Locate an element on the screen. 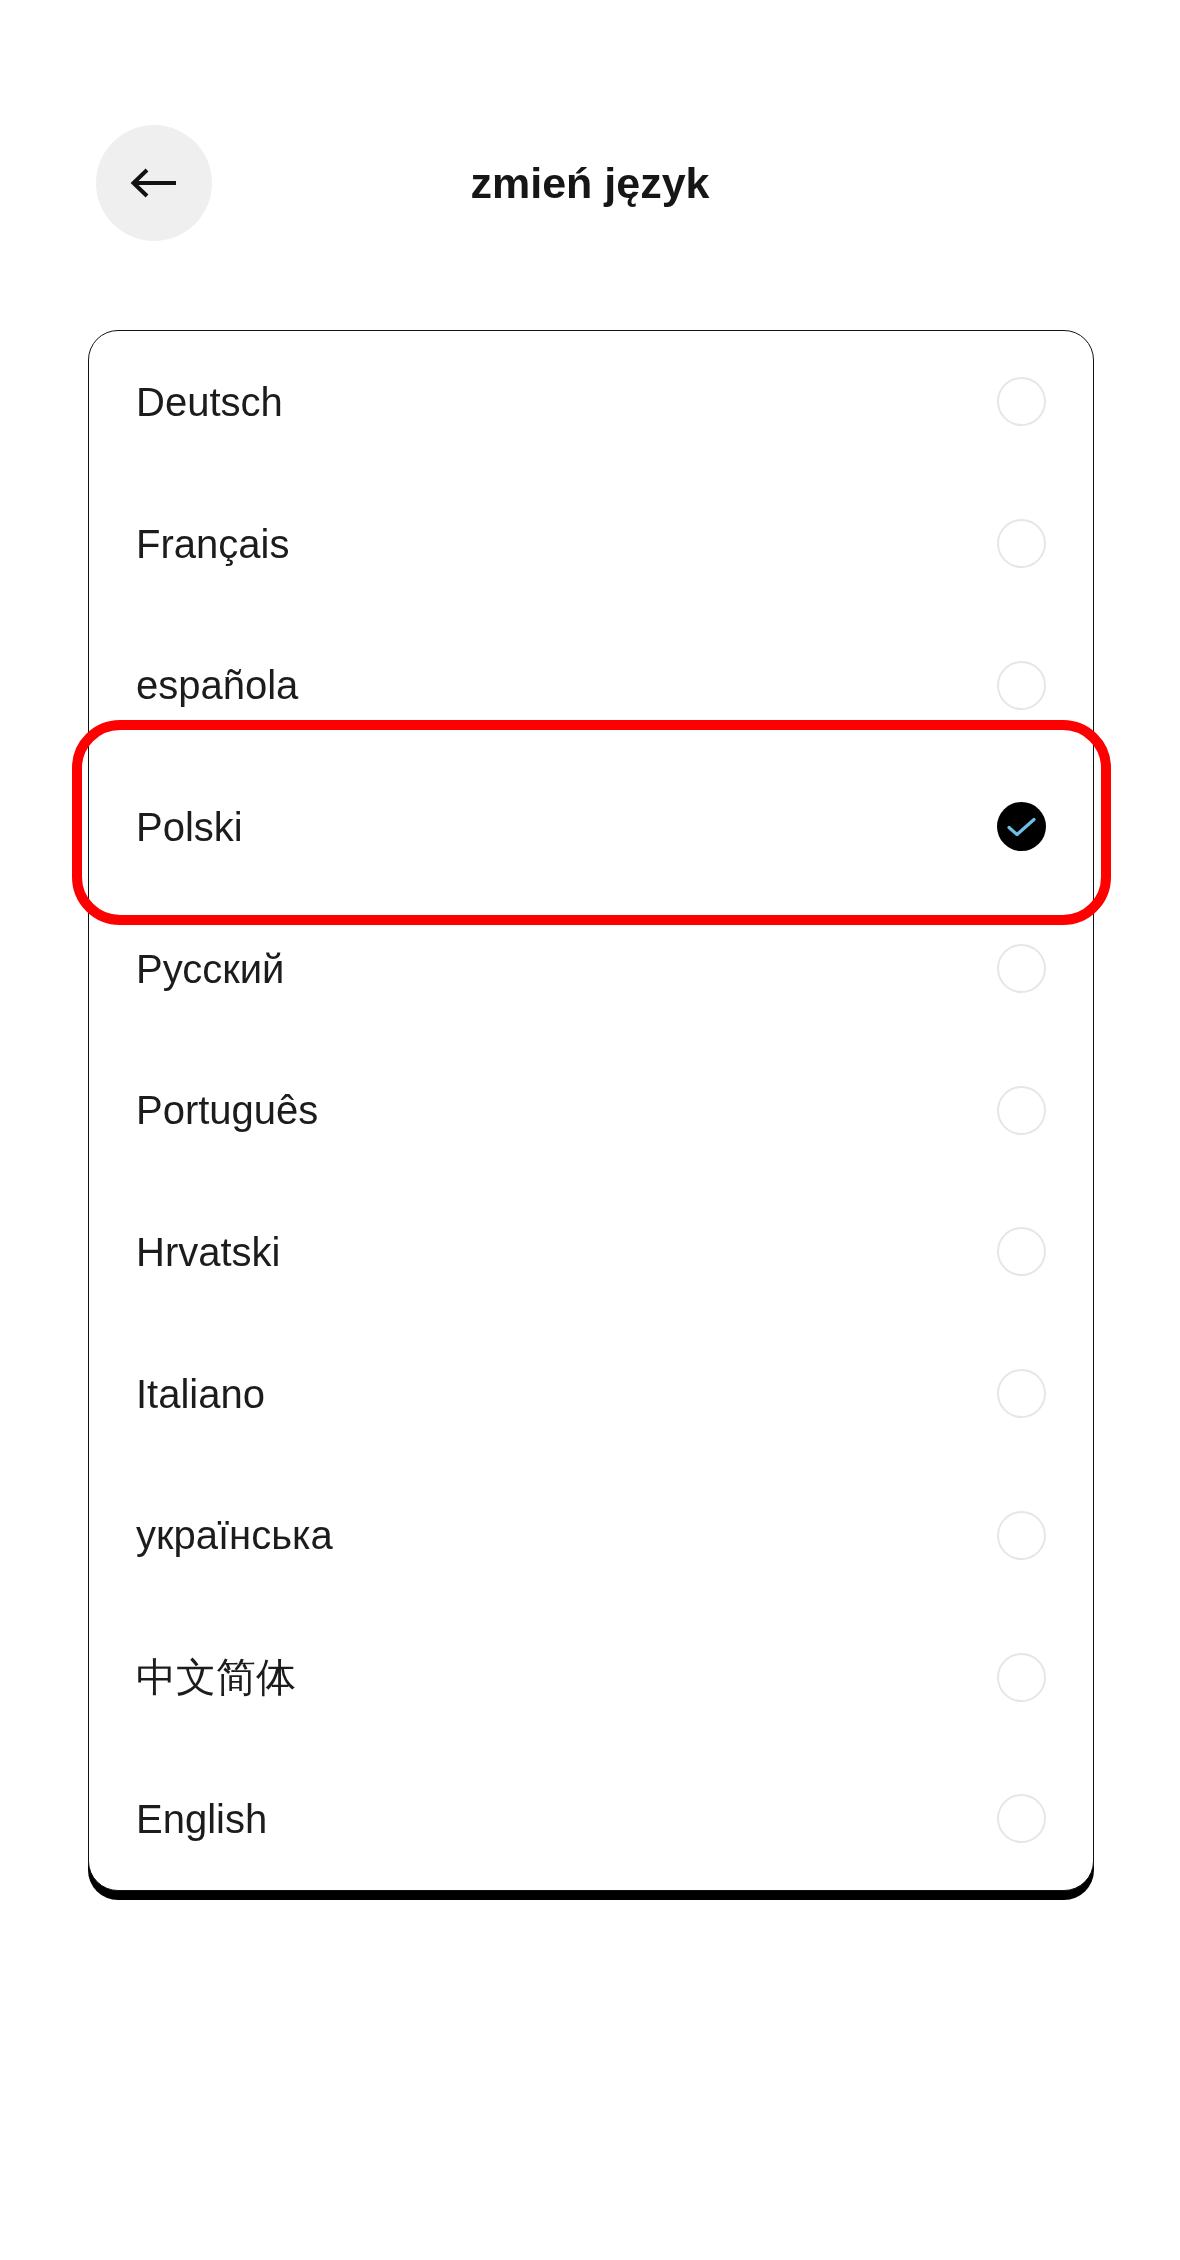  language-label: Português is located at coordinates (227, 1111).